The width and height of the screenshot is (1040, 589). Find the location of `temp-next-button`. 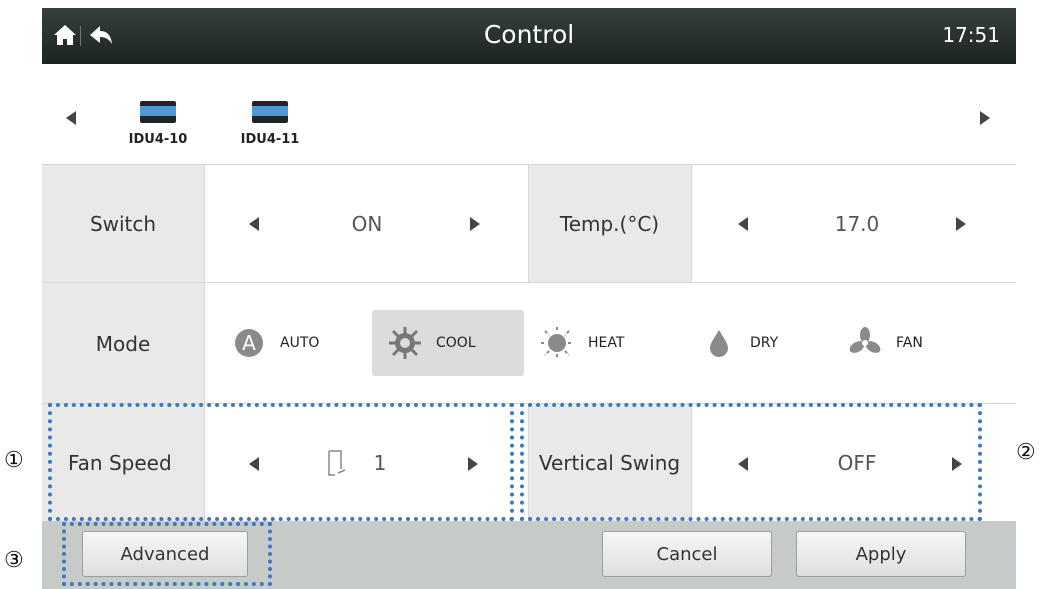

temp-next-button is located at coordinates (961, 224).